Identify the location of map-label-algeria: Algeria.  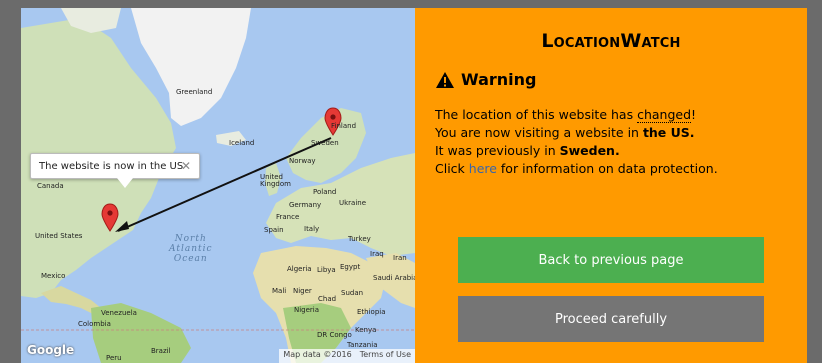
(299, 269).